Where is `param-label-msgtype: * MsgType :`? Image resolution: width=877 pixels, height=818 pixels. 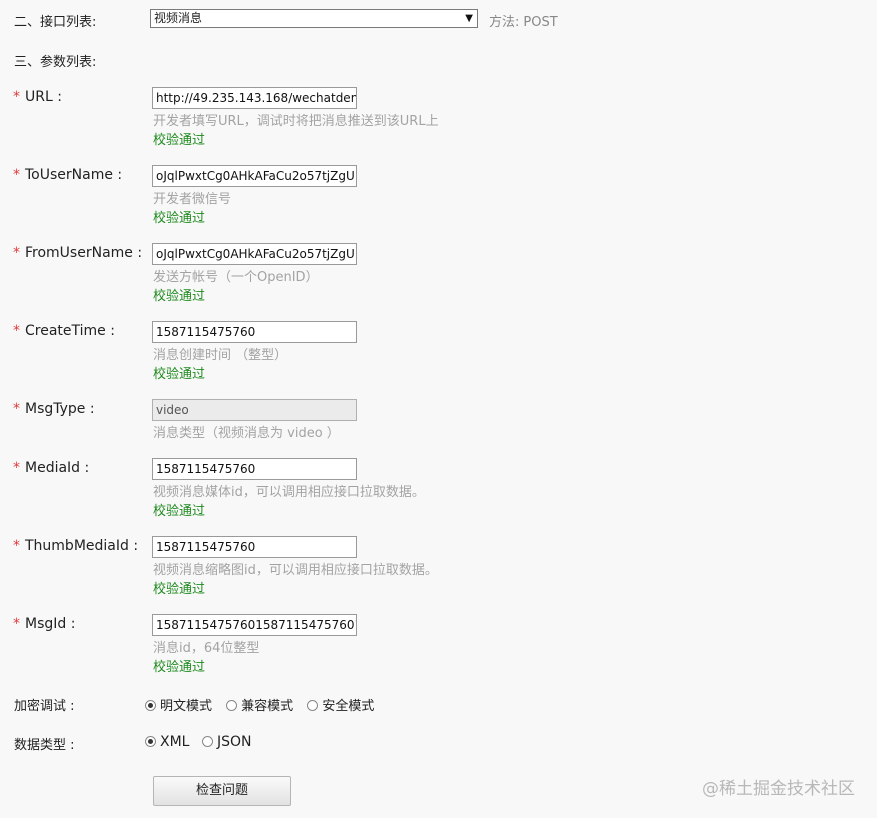
param-label-msgtype: * MsgType : is located at coordinates (54, 409).